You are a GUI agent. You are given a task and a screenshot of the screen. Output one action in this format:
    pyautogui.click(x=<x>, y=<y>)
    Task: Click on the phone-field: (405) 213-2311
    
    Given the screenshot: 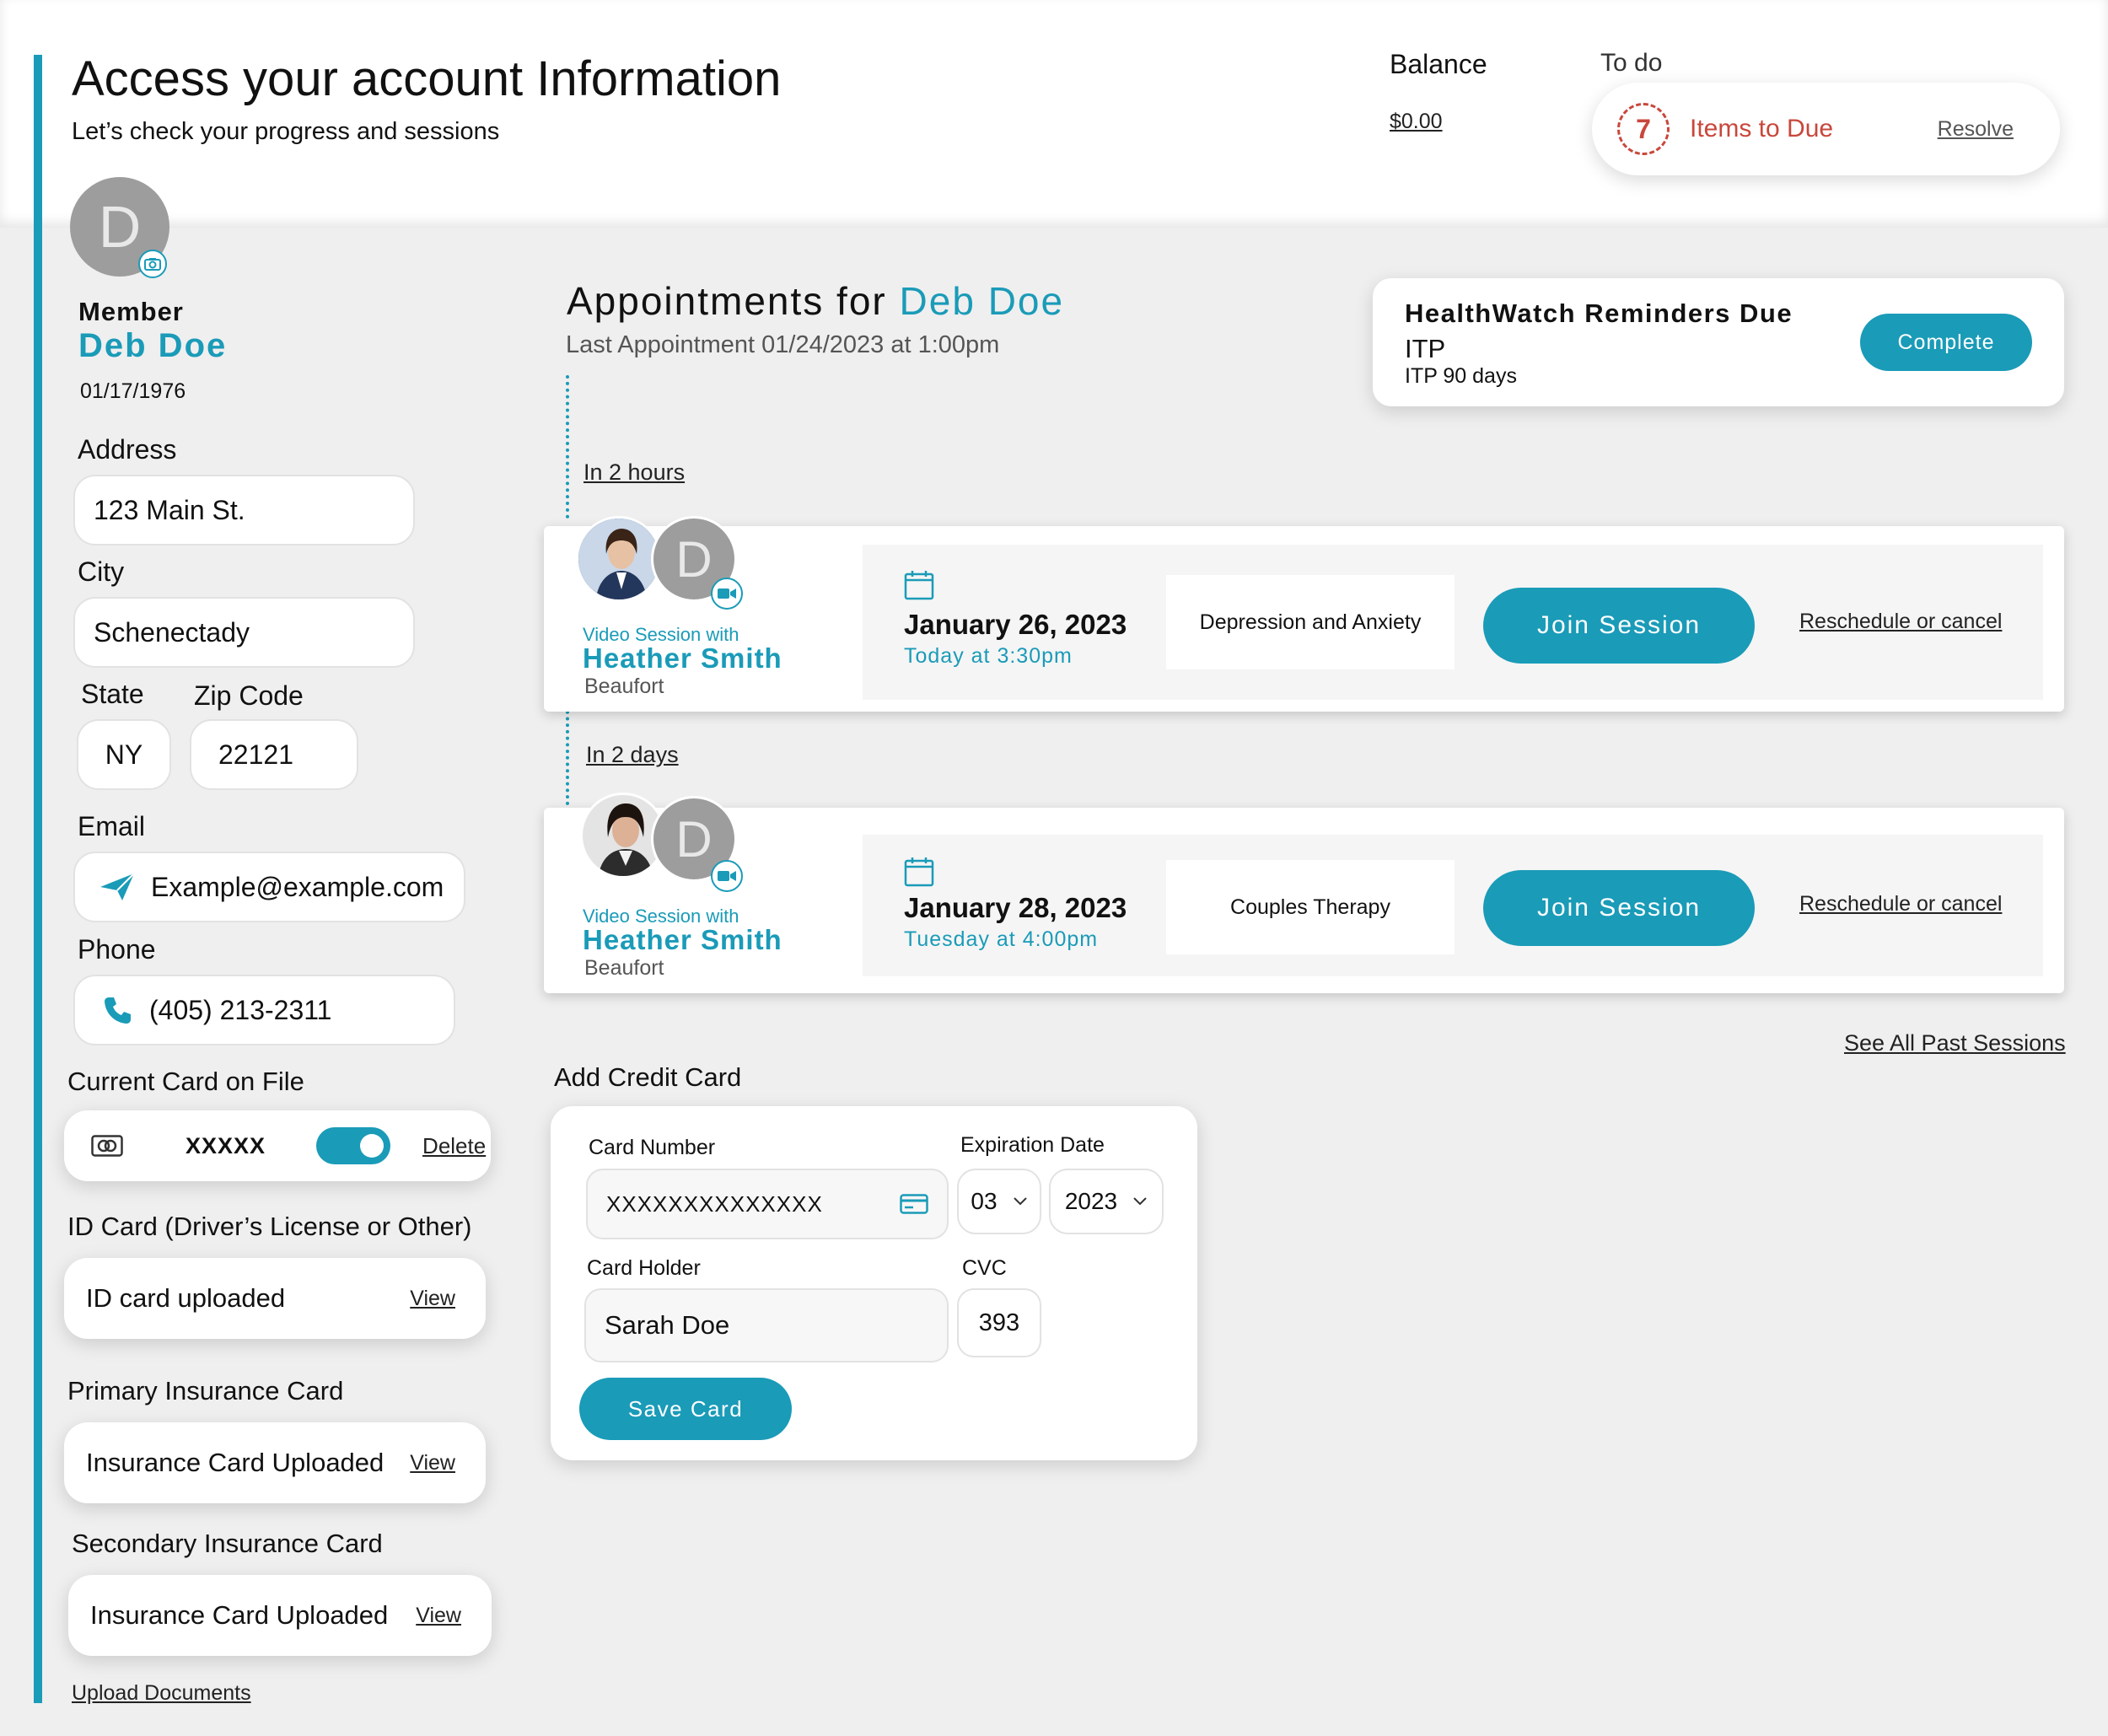 What is the action you would take?
    pyautogui.click(x=264, y=1010)
    